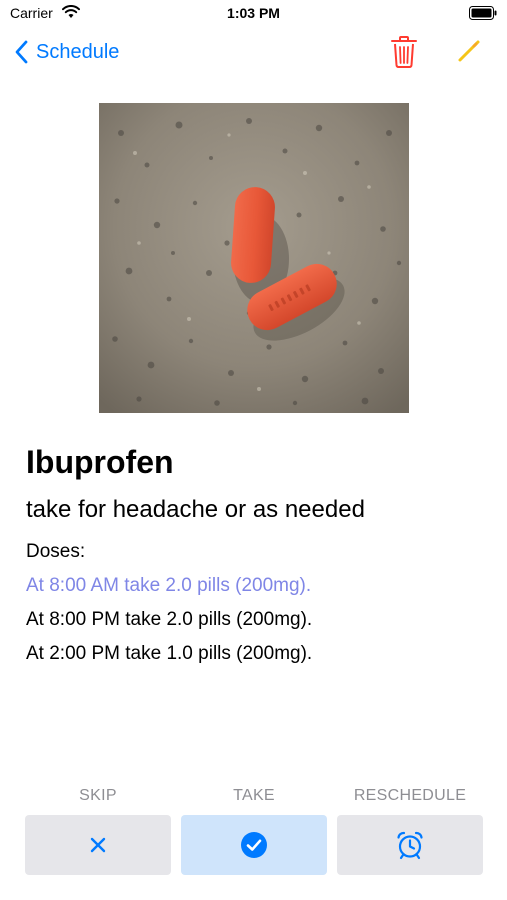 The image size is (507, 900). I want to click on reschedule-action: RESCHEDULE, so click(410, 829).